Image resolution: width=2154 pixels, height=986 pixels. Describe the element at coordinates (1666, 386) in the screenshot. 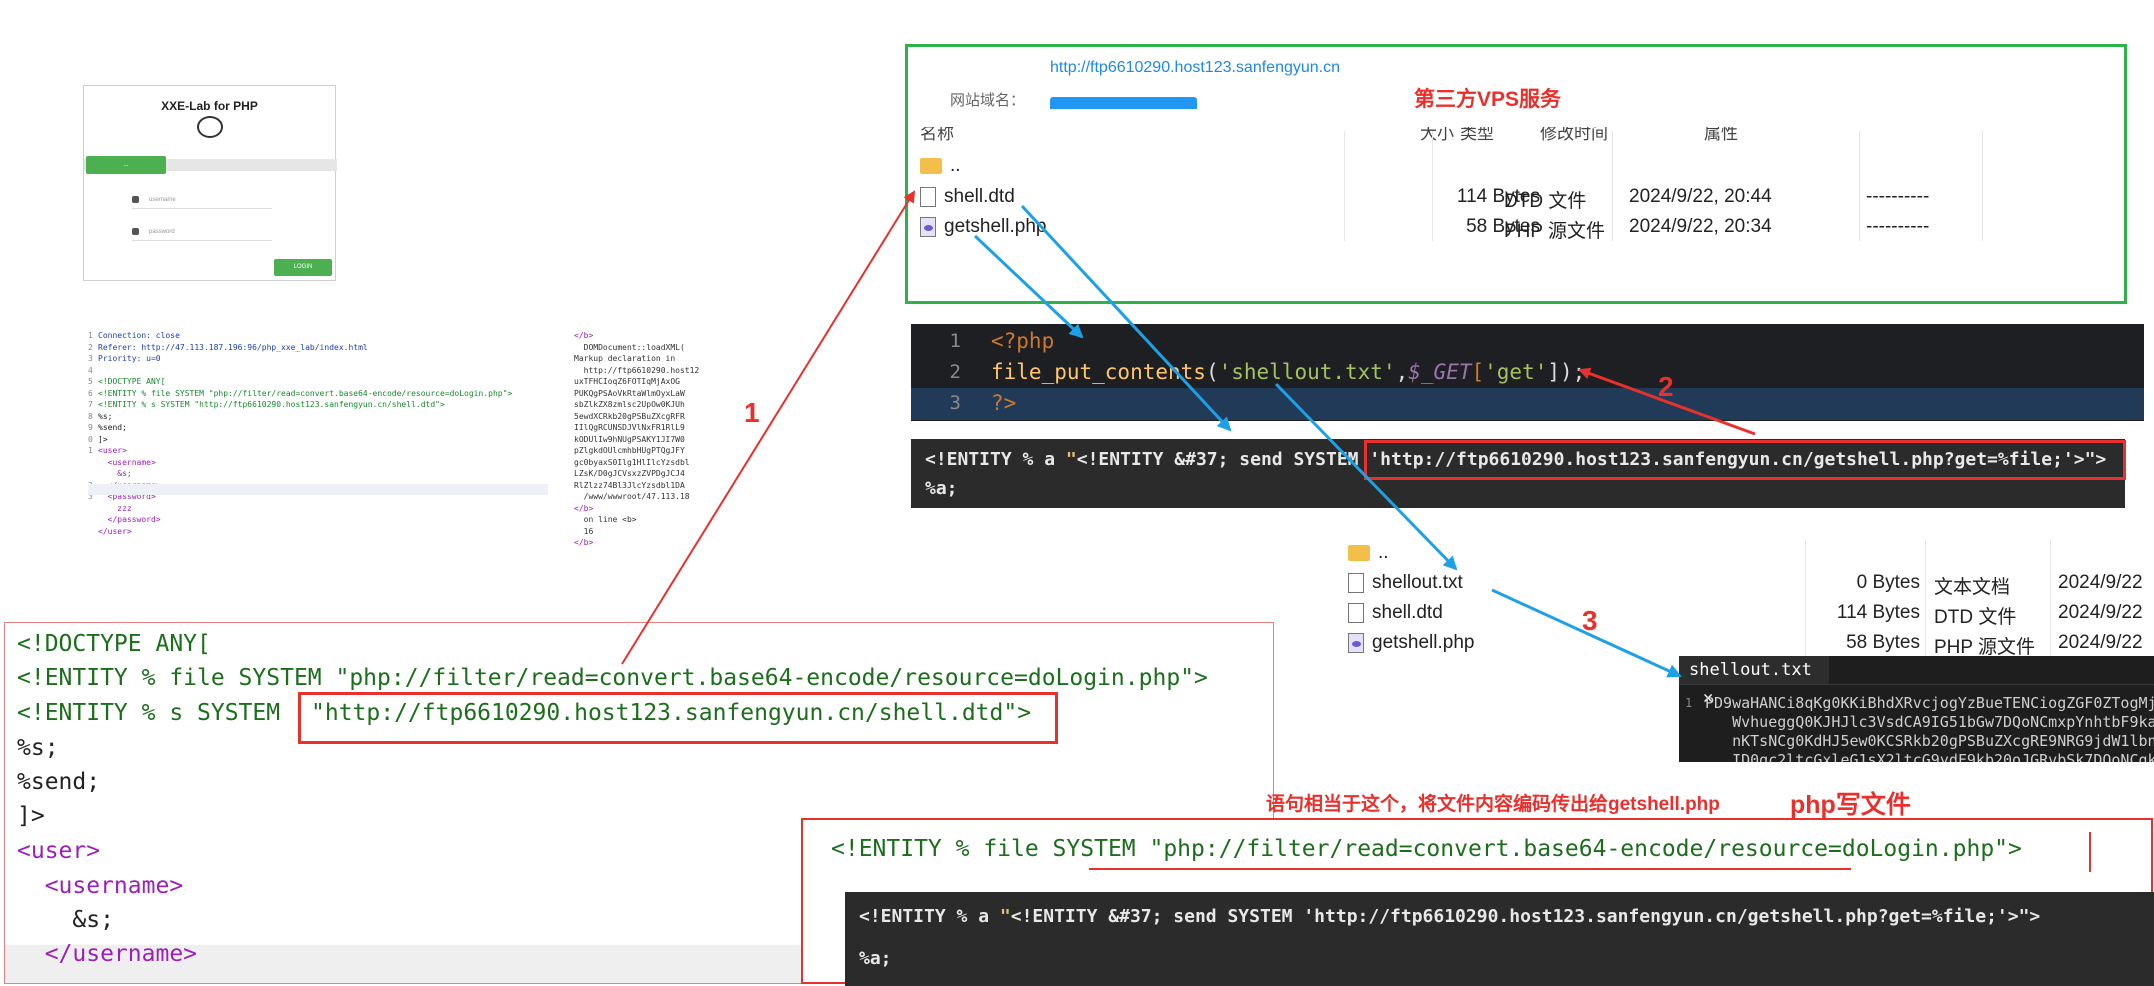

I see `step-2-label: 2` at that location.